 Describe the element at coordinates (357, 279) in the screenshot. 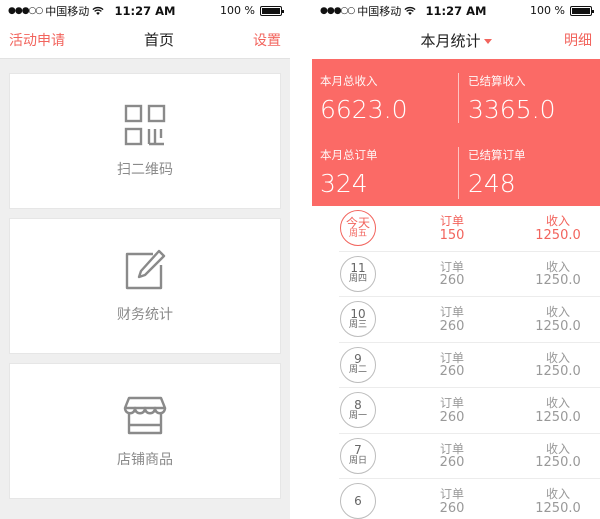

I see `weekday: 周四` at that location.